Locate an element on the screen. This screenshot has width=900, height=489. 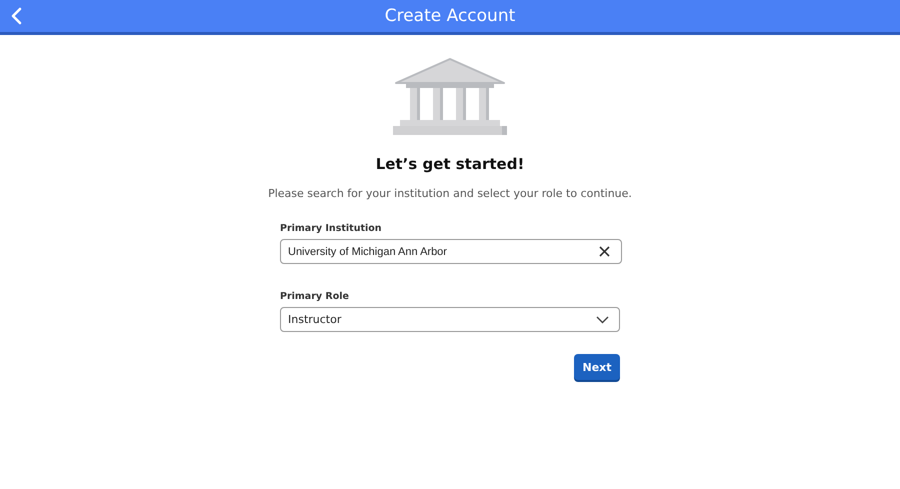
field-label: Primary Institution is located at coordinates (331, 228).